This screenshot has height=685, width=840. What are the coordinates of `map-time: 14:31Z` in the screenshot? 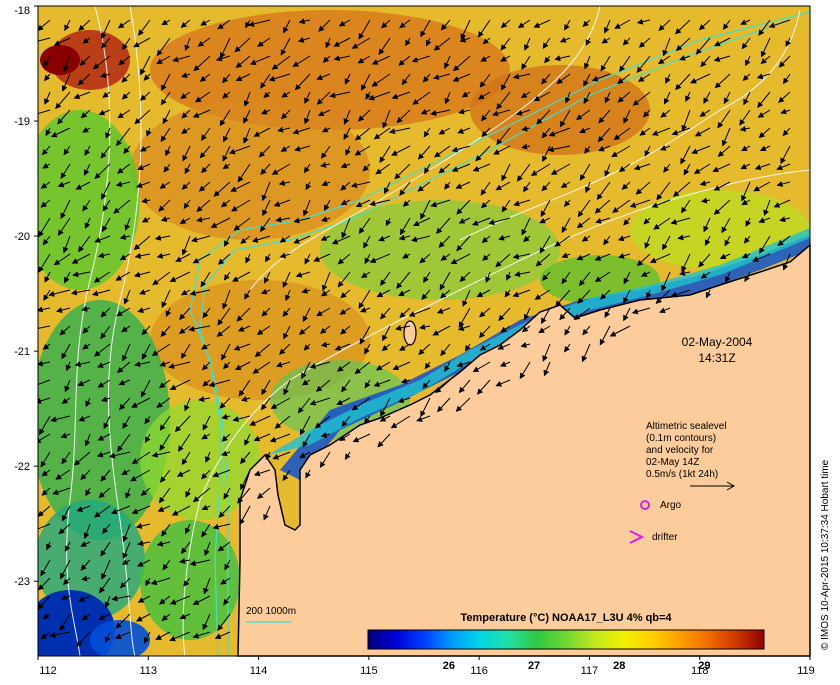 It's located at (716, 358).